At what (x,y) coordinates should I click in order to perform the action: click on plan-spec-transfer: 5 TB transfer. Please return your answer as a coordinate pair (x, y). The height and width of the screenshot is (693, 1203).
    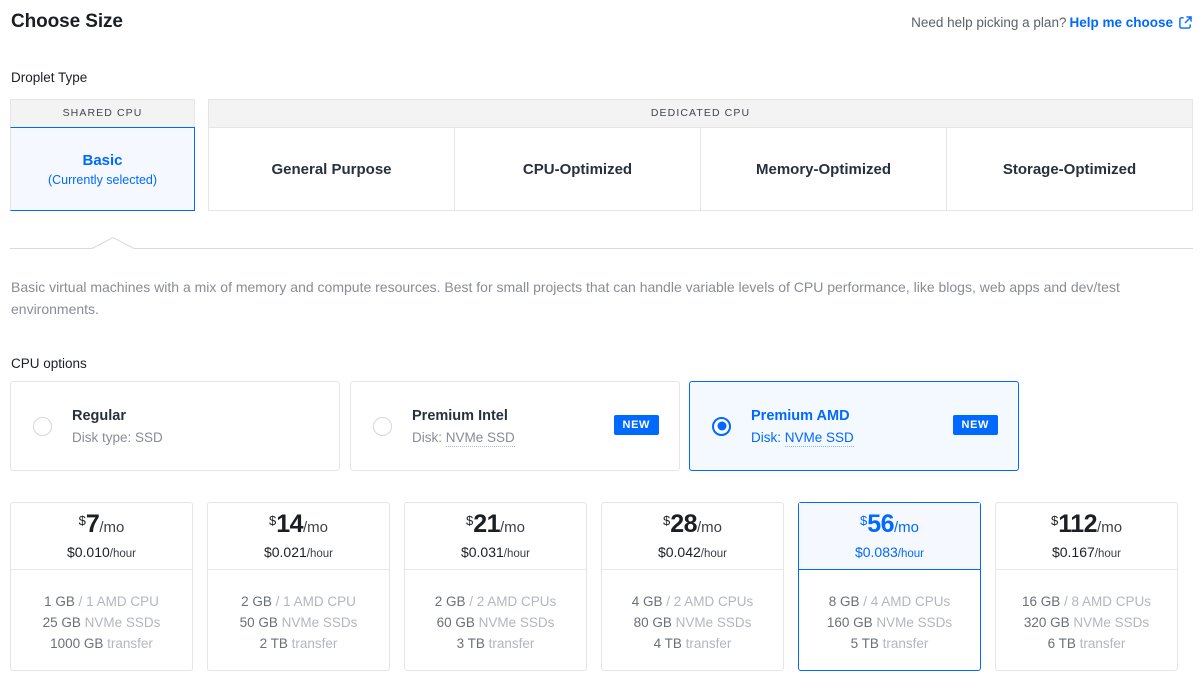
    Looking at the image, I should click on (890, 643).